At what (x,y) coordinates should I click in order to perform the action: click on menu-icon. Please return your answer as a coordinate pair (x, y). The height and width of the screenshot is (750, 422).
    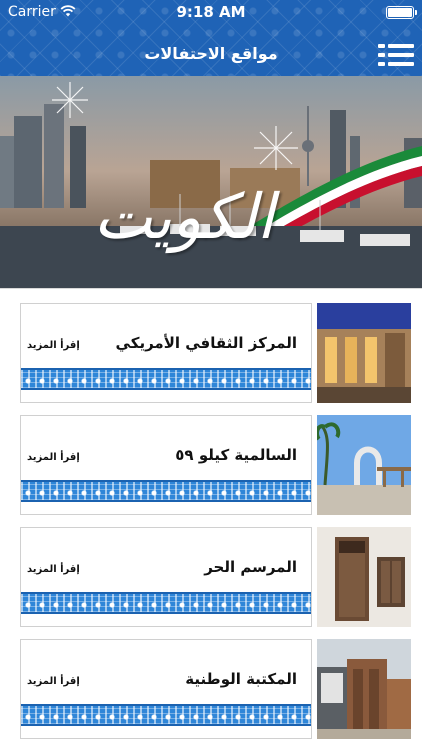
    Looking at the image, I should click on (396, 55).